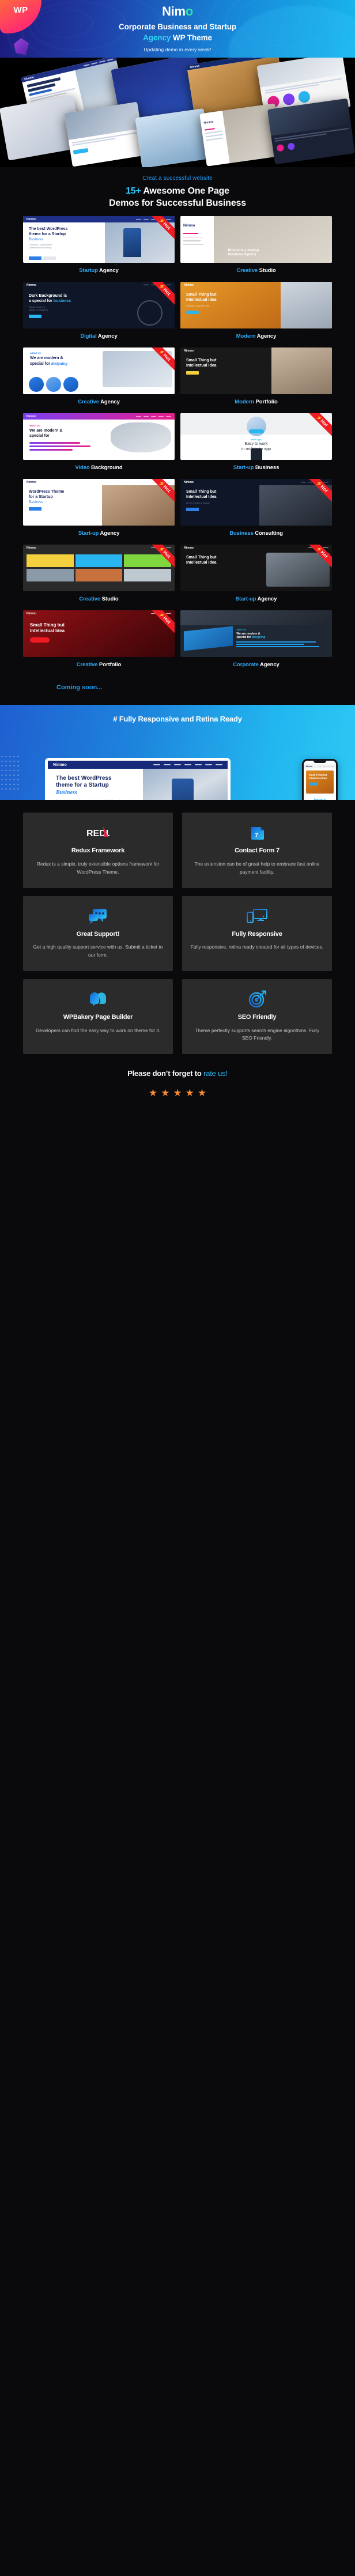 This screenshot has height=2576, width=355. I want to click on phone-hero: Small Thing but Intellectual Idea, so click(320, 782).